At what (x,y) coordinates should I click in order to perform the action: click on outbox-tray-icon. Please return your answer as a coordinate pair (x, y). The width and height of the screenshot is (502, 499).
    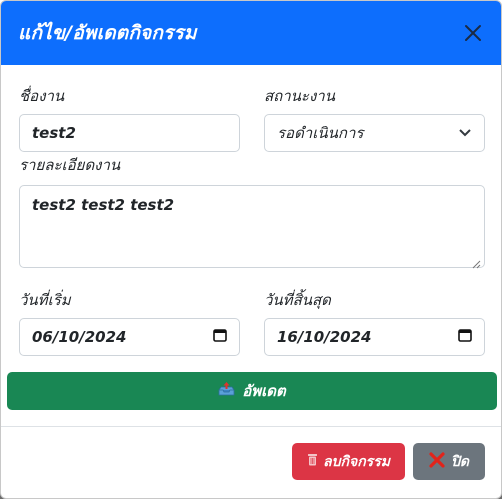
    Looking at the image, I should click on (226, 391).